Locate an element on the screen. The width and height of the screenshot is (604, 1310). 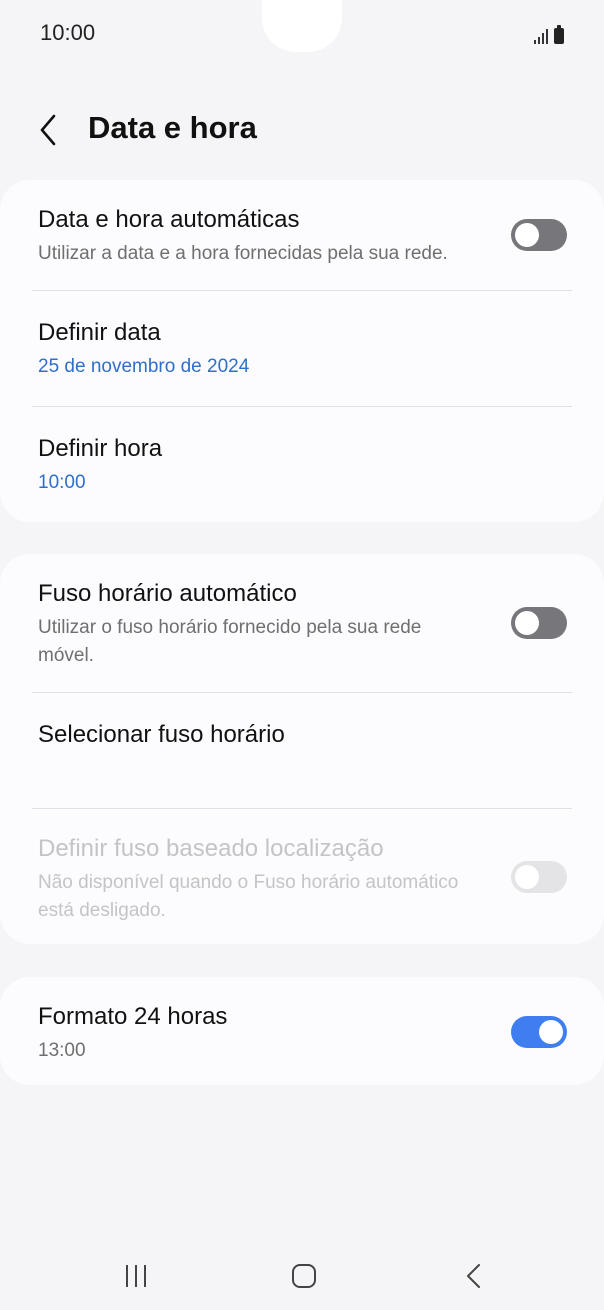
home-button is located at coordinates (304, 1276).